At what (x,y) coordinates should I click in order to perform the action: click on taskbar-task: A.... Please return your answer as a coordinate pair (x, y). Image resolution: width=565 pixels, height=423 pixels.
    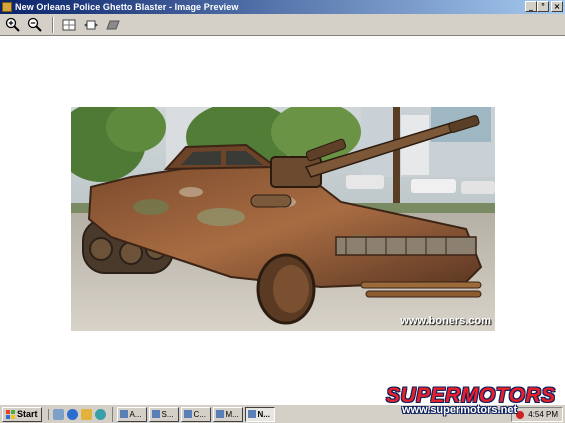
    Looking at the image, I should click on (131, 414).